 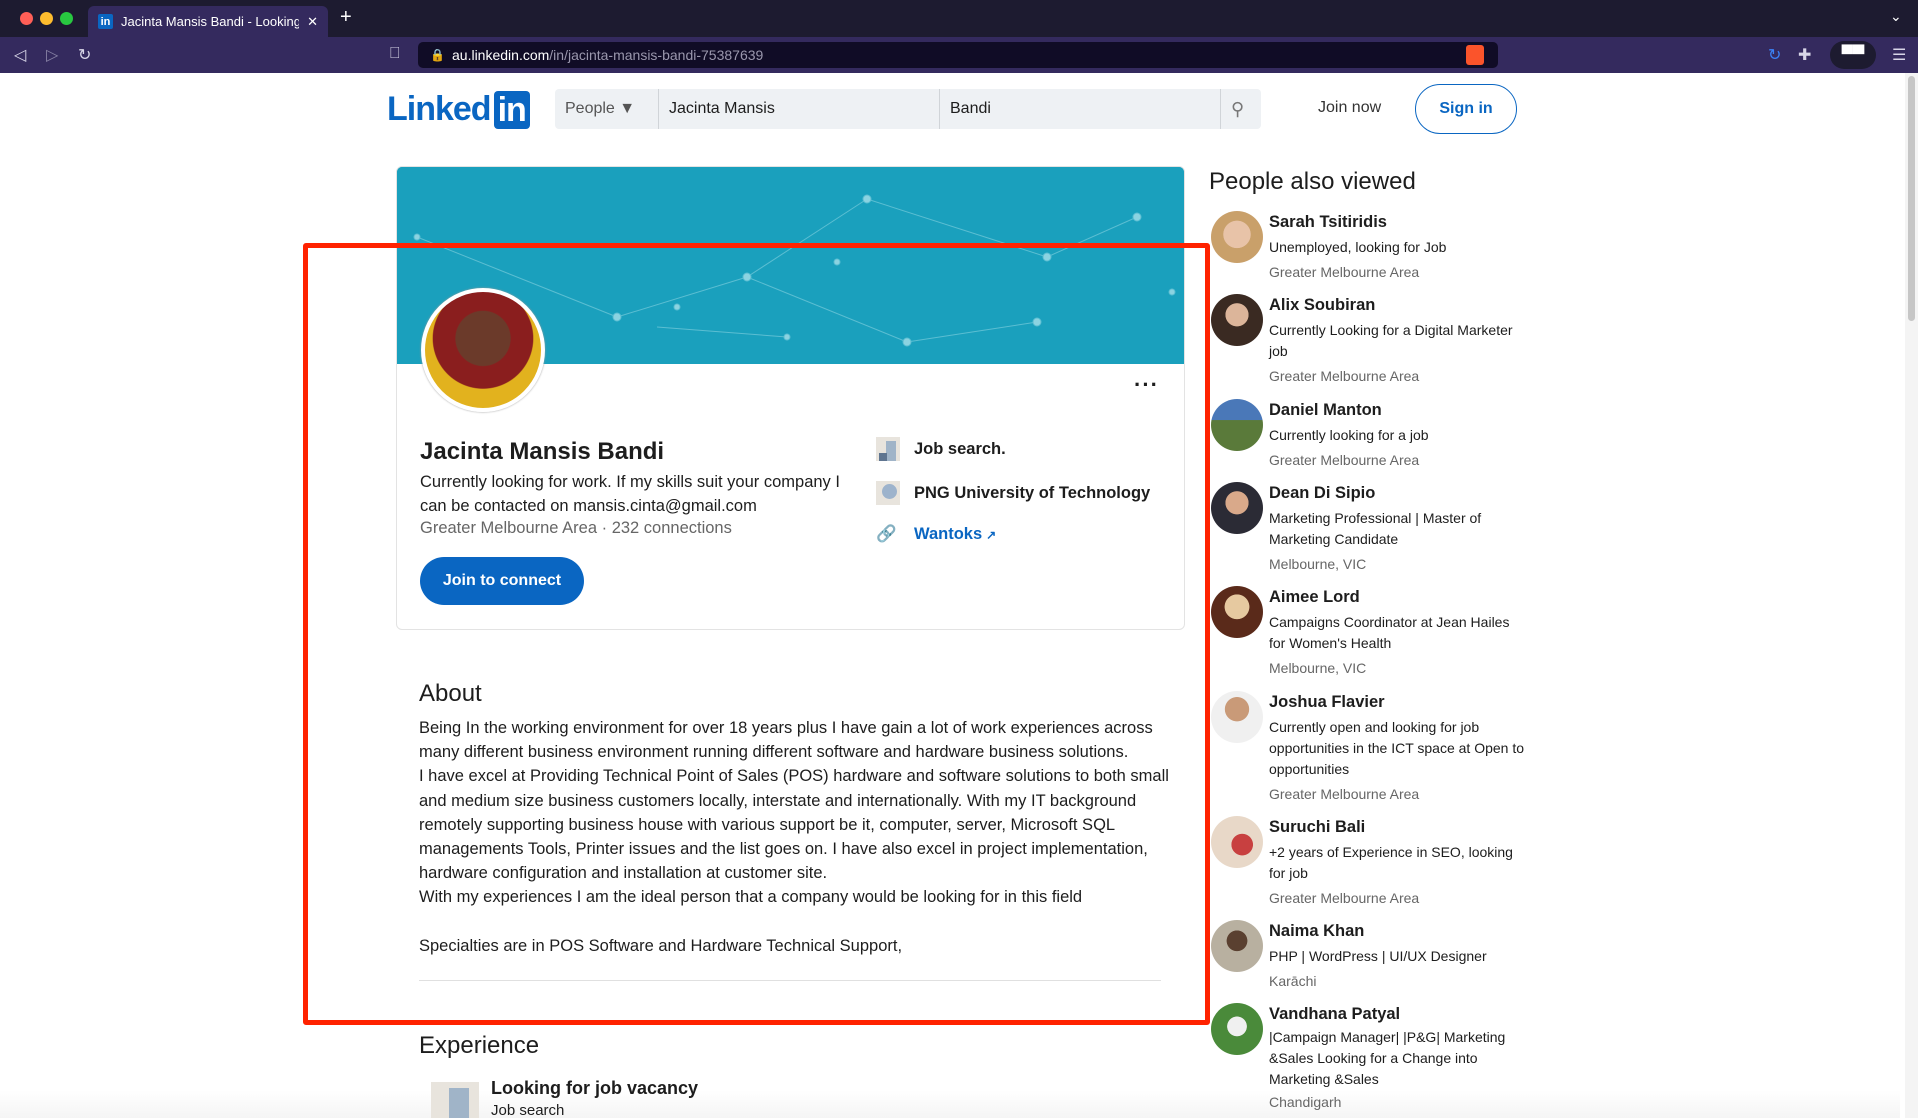 I want to click on person-headline: Currently looking for a job, so click(x=1349, y=435).